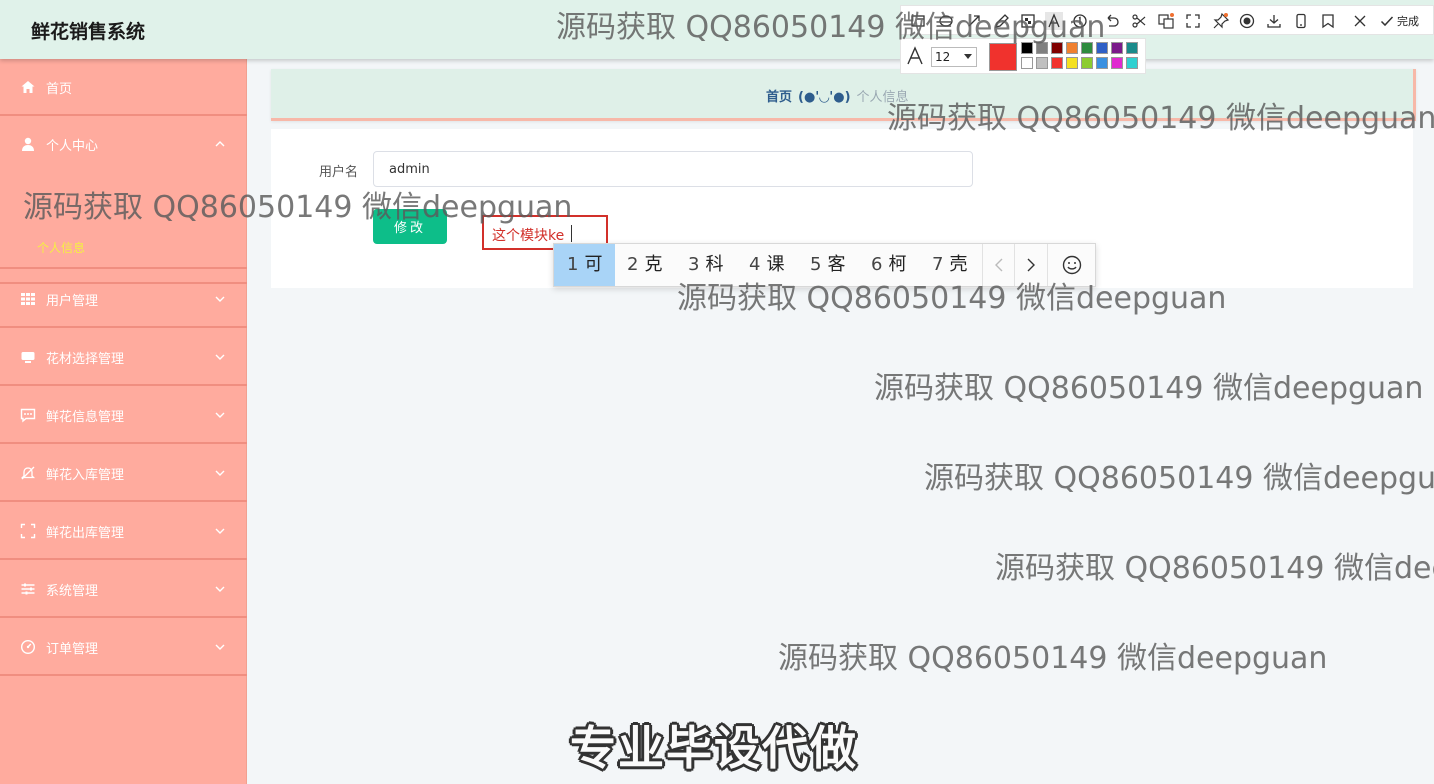  Describe the element at coordinates (644, 265) in the screenshot. I see `ime-candidate: 2克` at that location.